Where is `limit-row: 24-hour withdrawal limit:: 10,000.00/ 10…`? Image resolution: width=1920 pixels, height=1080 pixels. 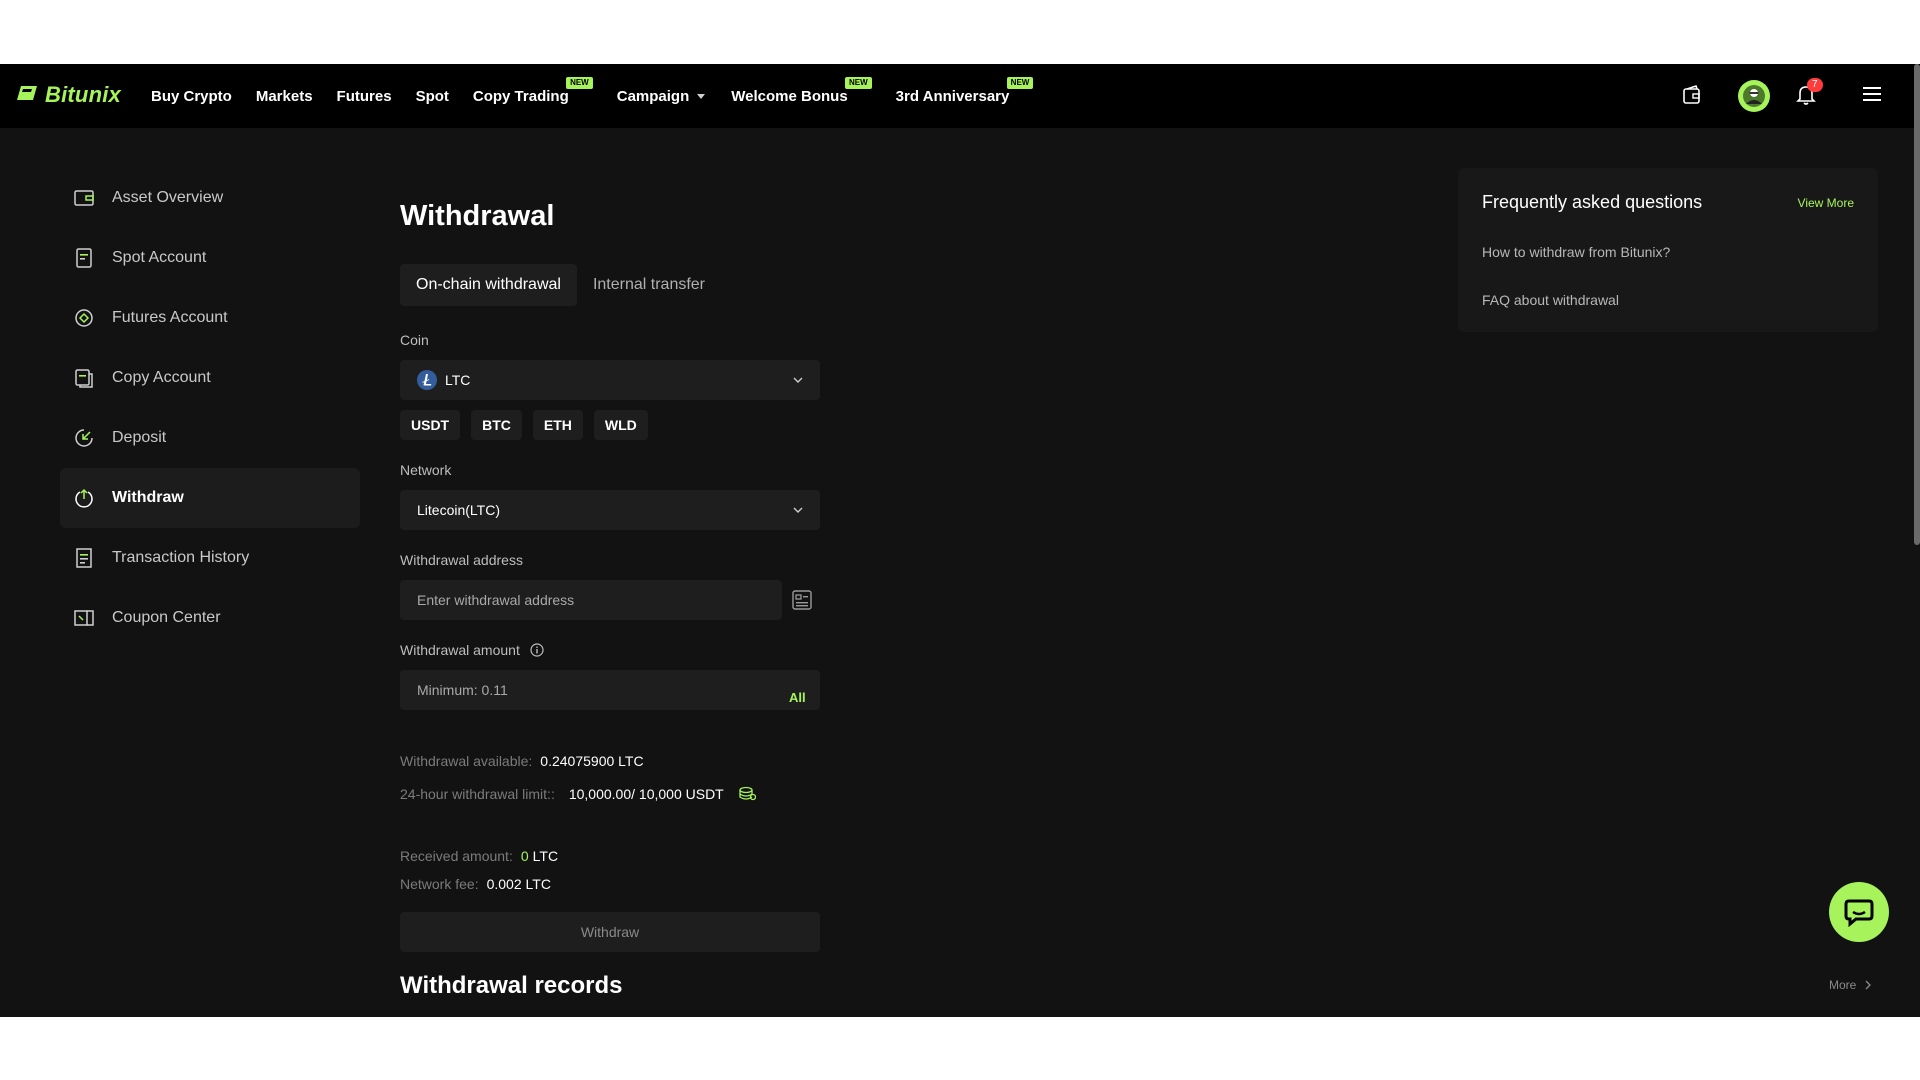
limit-row: 24-hour withdrawal limit:: 10,000.00/ 10… is located at coordinates (578, 794).